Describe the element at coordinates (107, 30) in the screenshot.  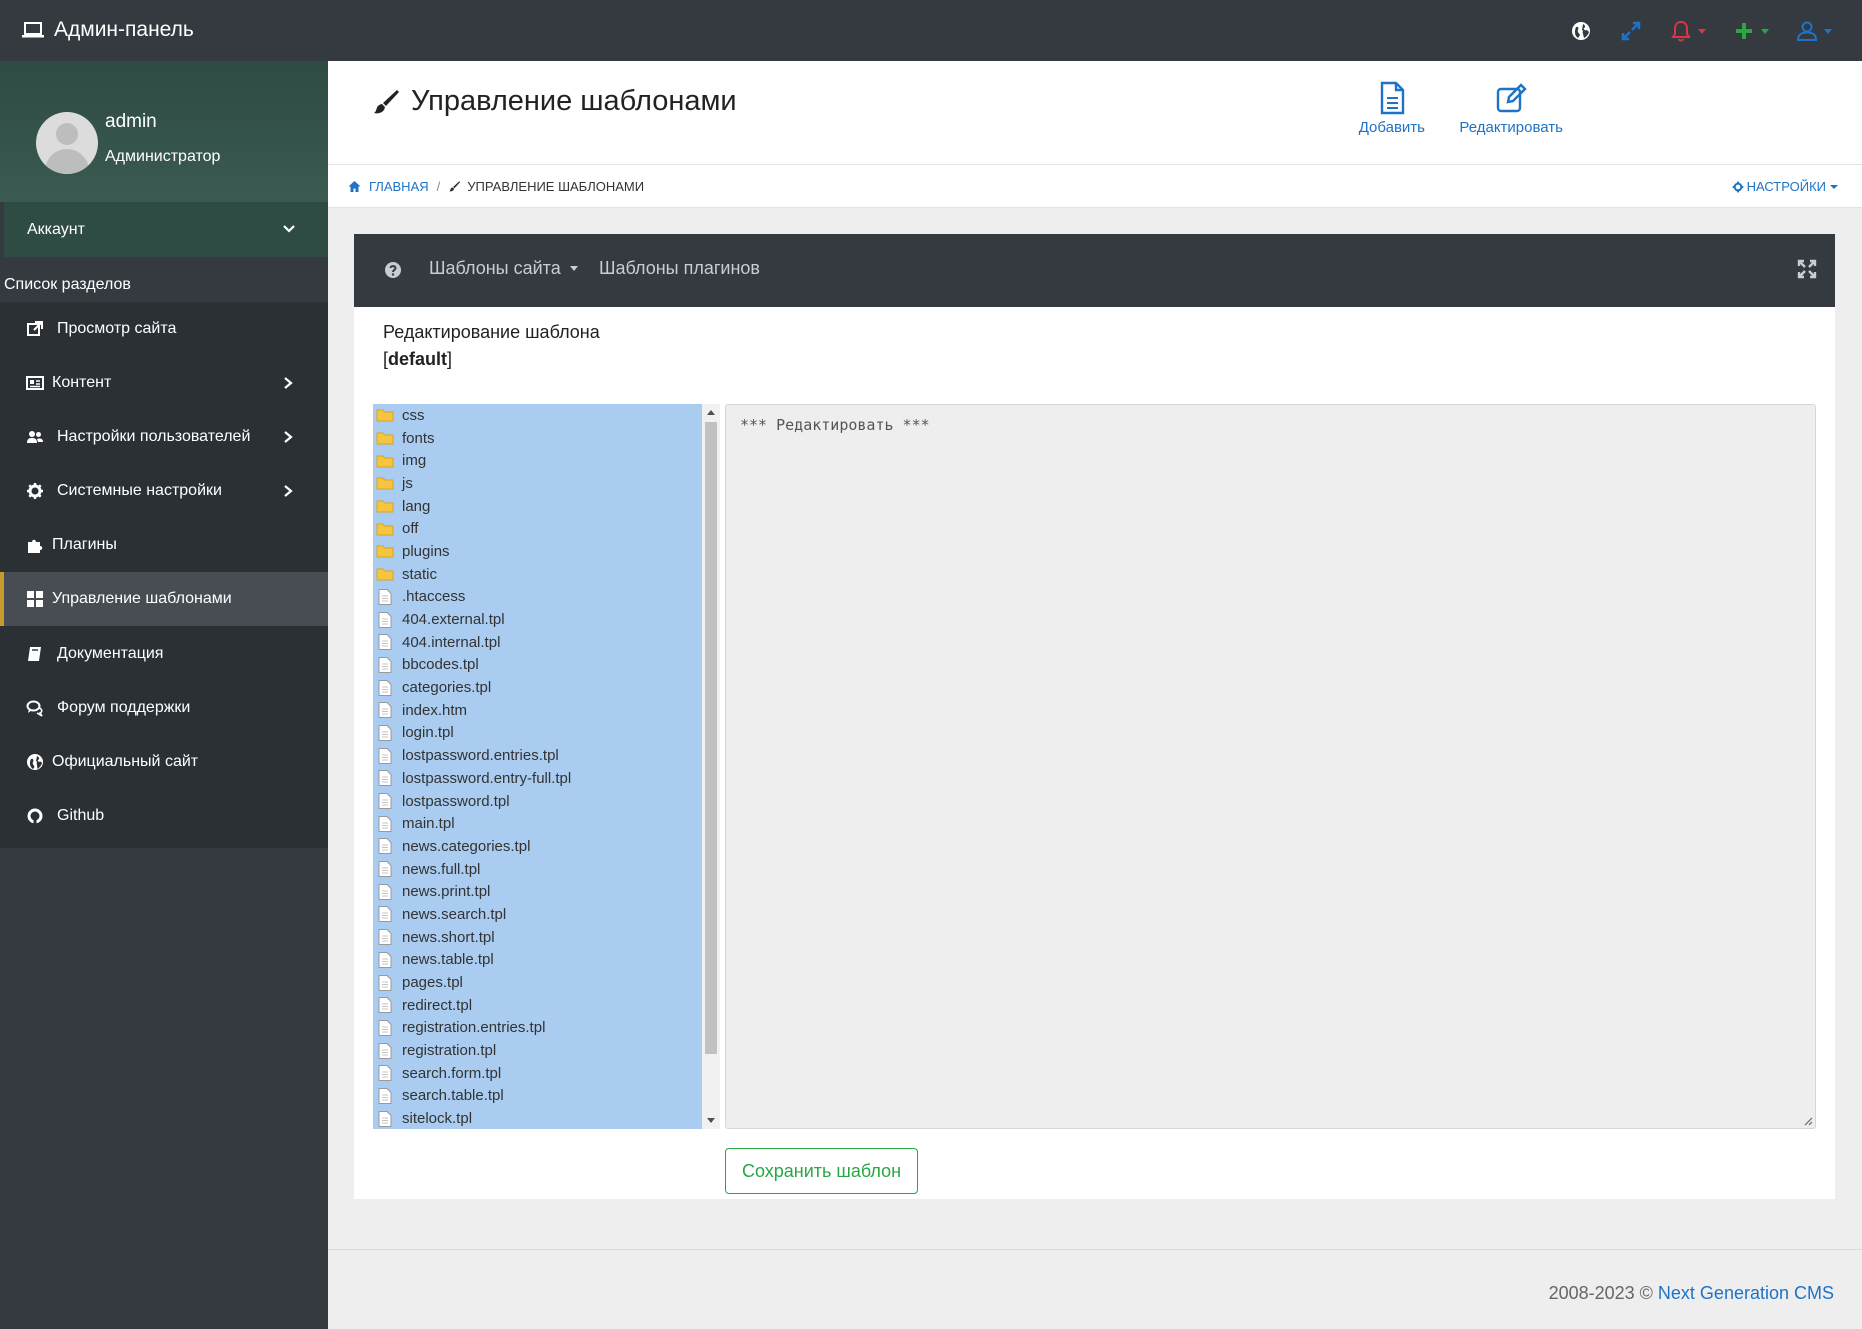
I see `brand: Админ-панель` at that location.